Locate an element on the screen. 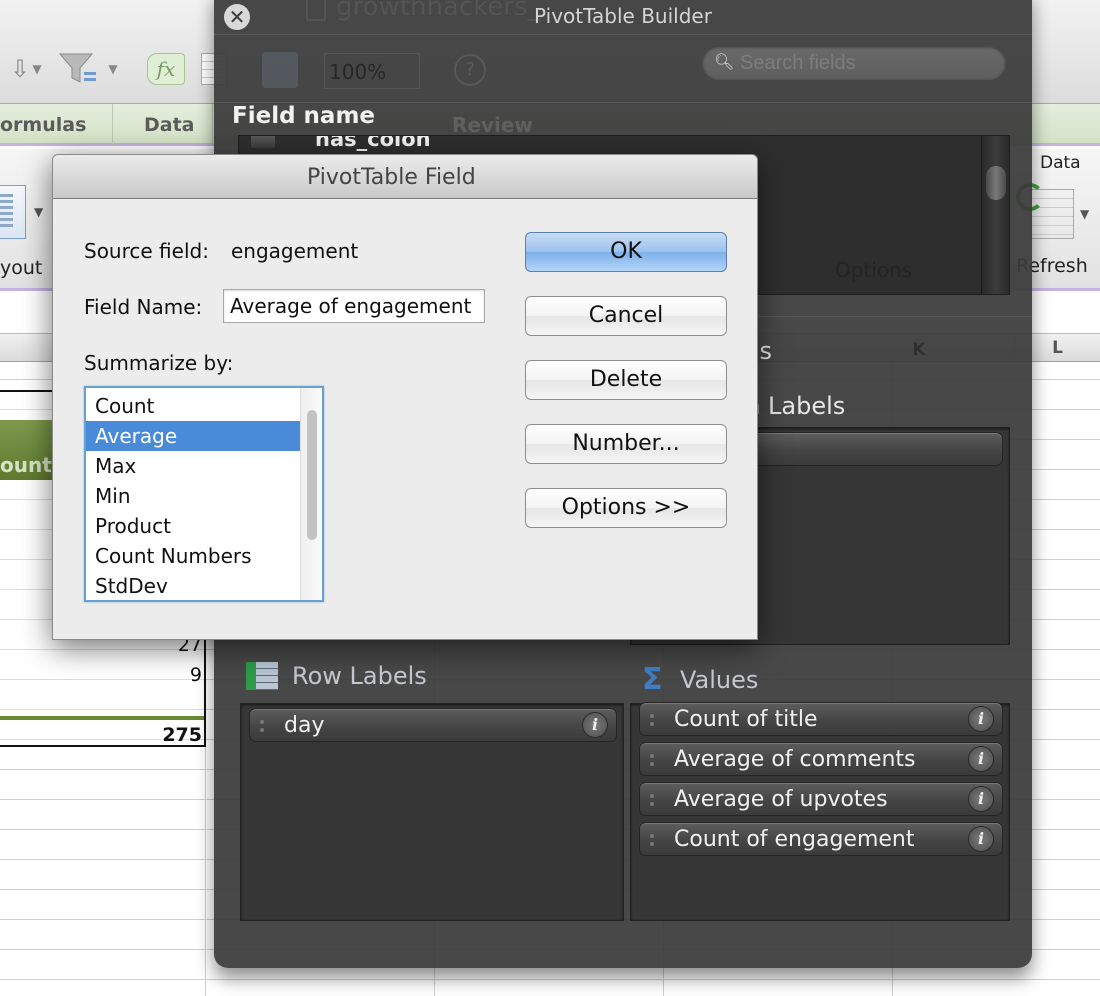  cancel-button: Cancel is located at coordinates (626, 316).